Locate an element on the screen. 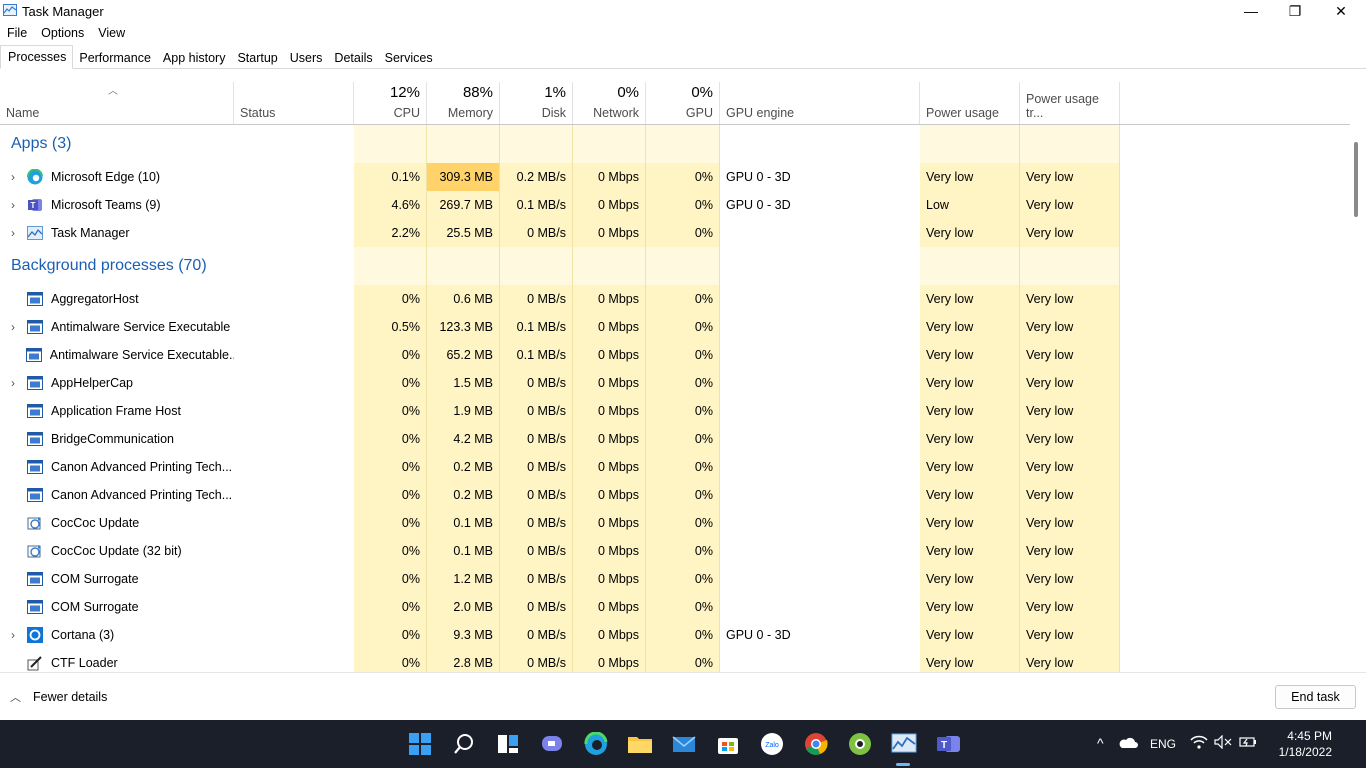 This screenshot has height=768, width=1366. store-icon is located at coordinates (728, 744).